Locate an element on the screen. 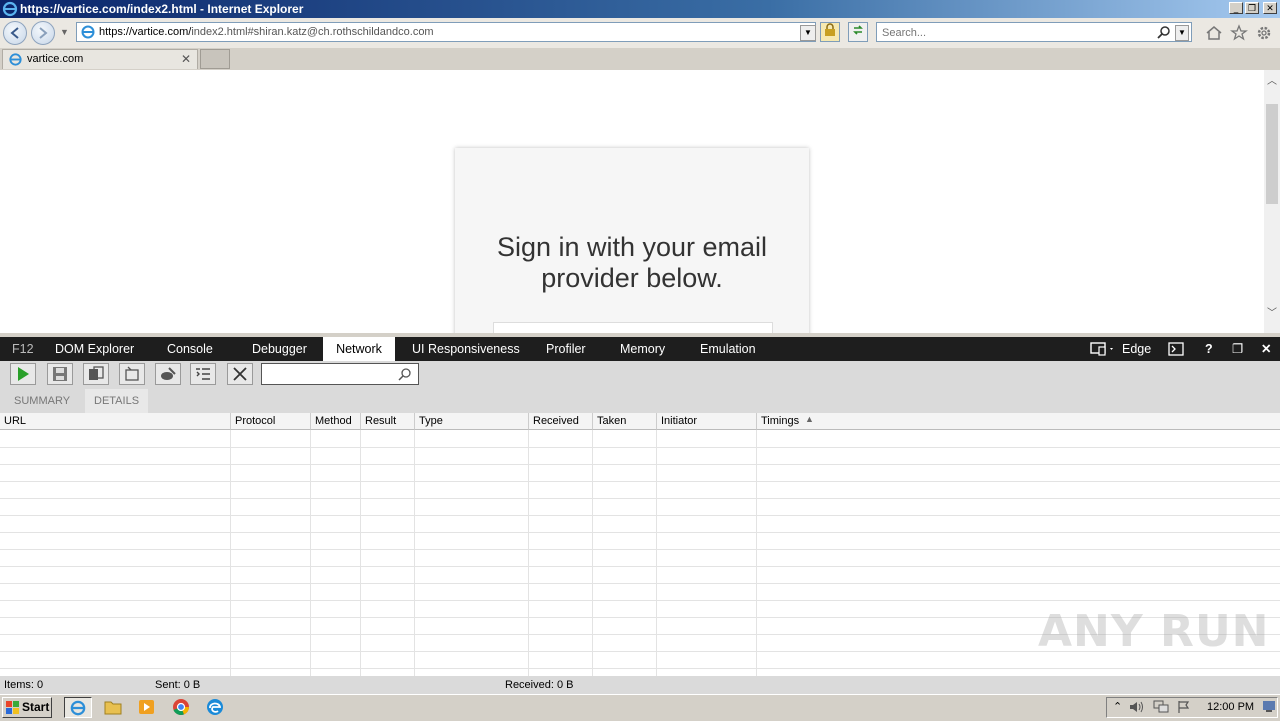 The height and width of the screenshot is (721, 1280). scroll-thumb is located at coordinates (1272, 154).